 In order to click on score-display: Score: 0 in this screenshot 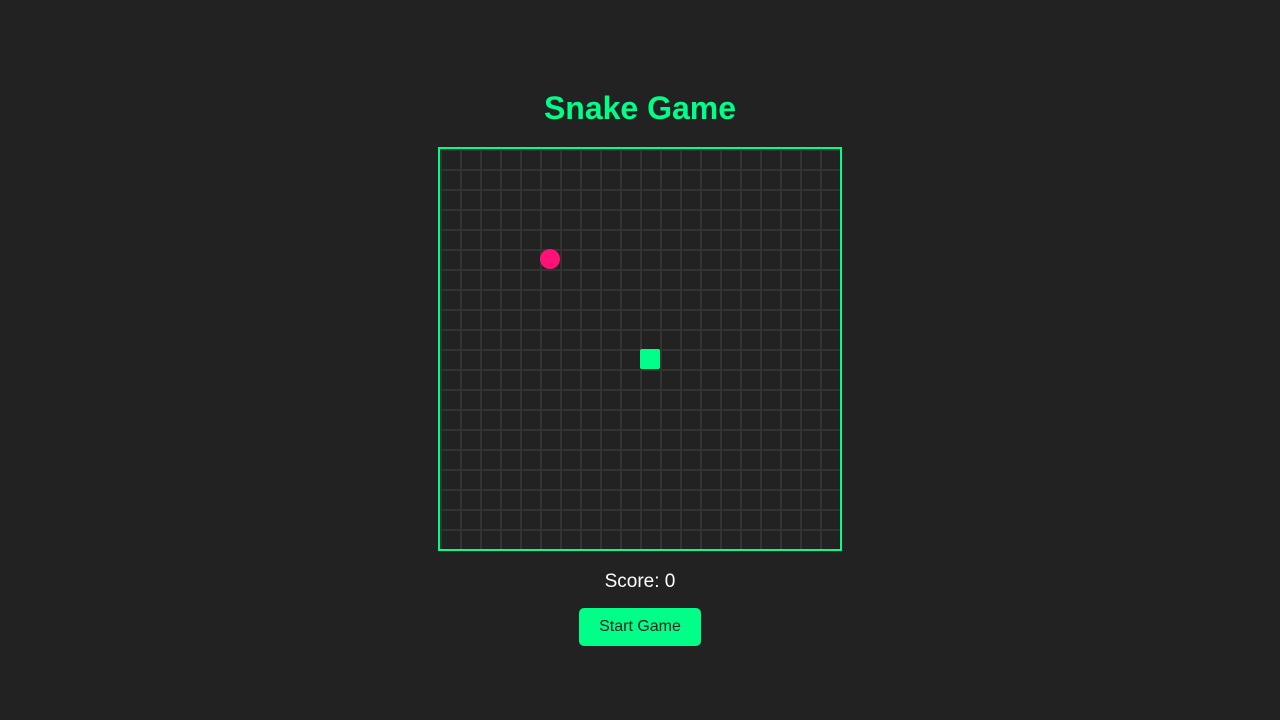, I will do `click(640, 581)`.